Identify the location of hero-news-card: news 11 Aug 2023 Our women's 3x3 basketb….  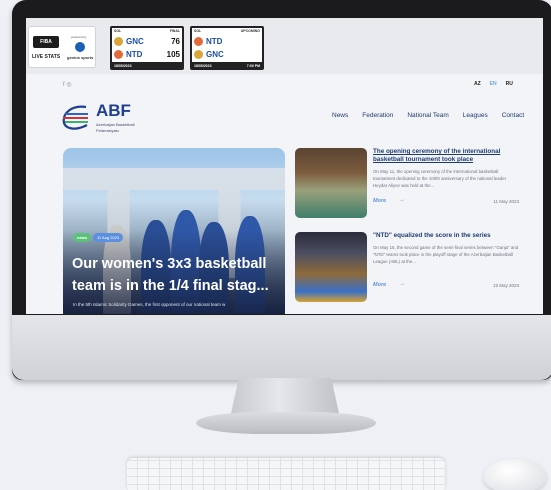
(174, 231).